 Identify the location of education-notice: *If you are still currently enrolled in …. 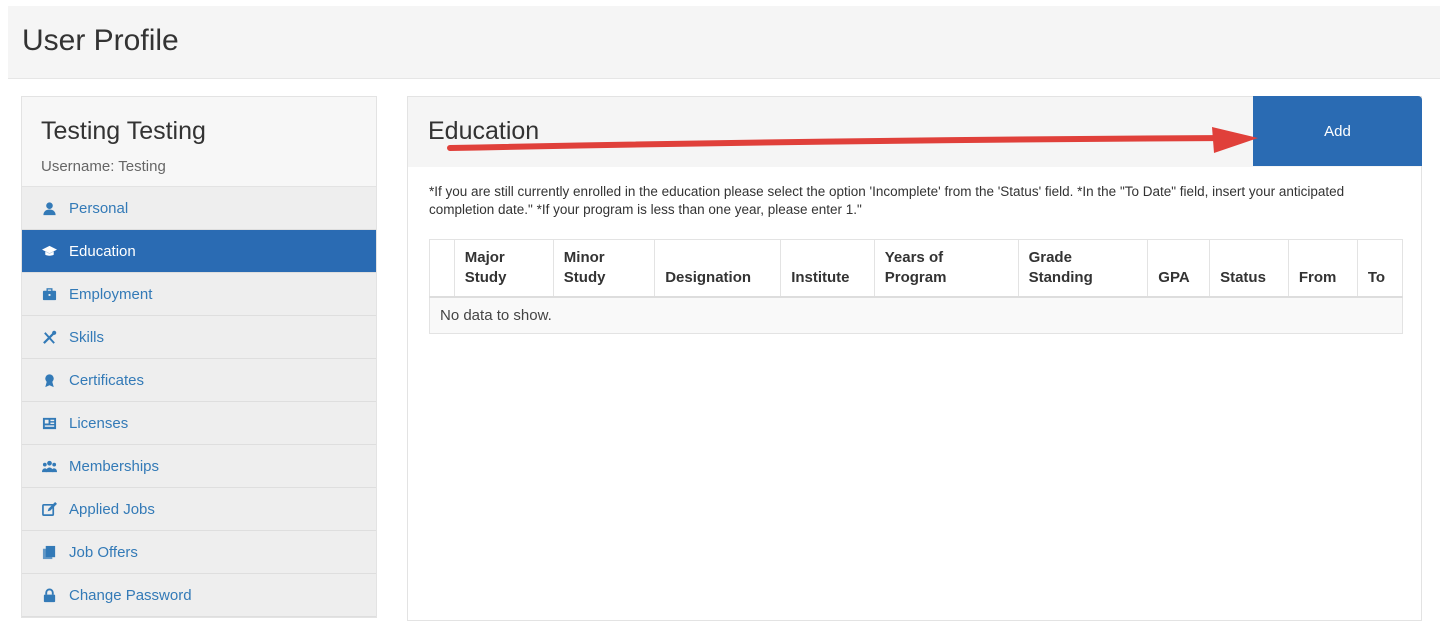
(887, 200).